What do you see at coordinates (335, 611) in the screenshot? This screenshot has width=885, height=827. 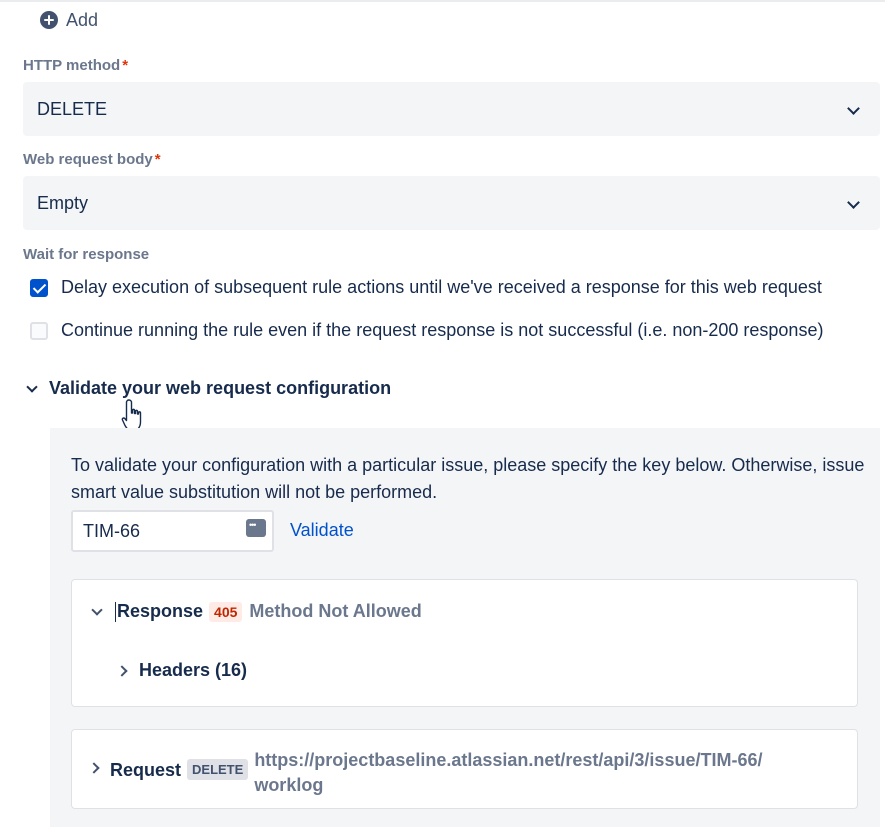 I see `status-text: Method Not Allowed` at bounding box center [335, 611].